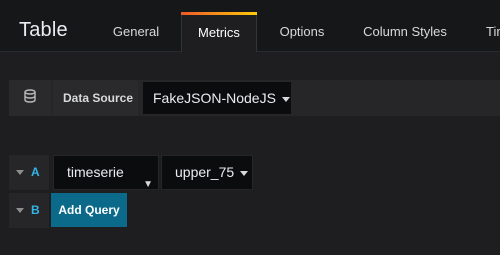  I want to click on query-type-select: timeserie ▼, so click(106, 172).